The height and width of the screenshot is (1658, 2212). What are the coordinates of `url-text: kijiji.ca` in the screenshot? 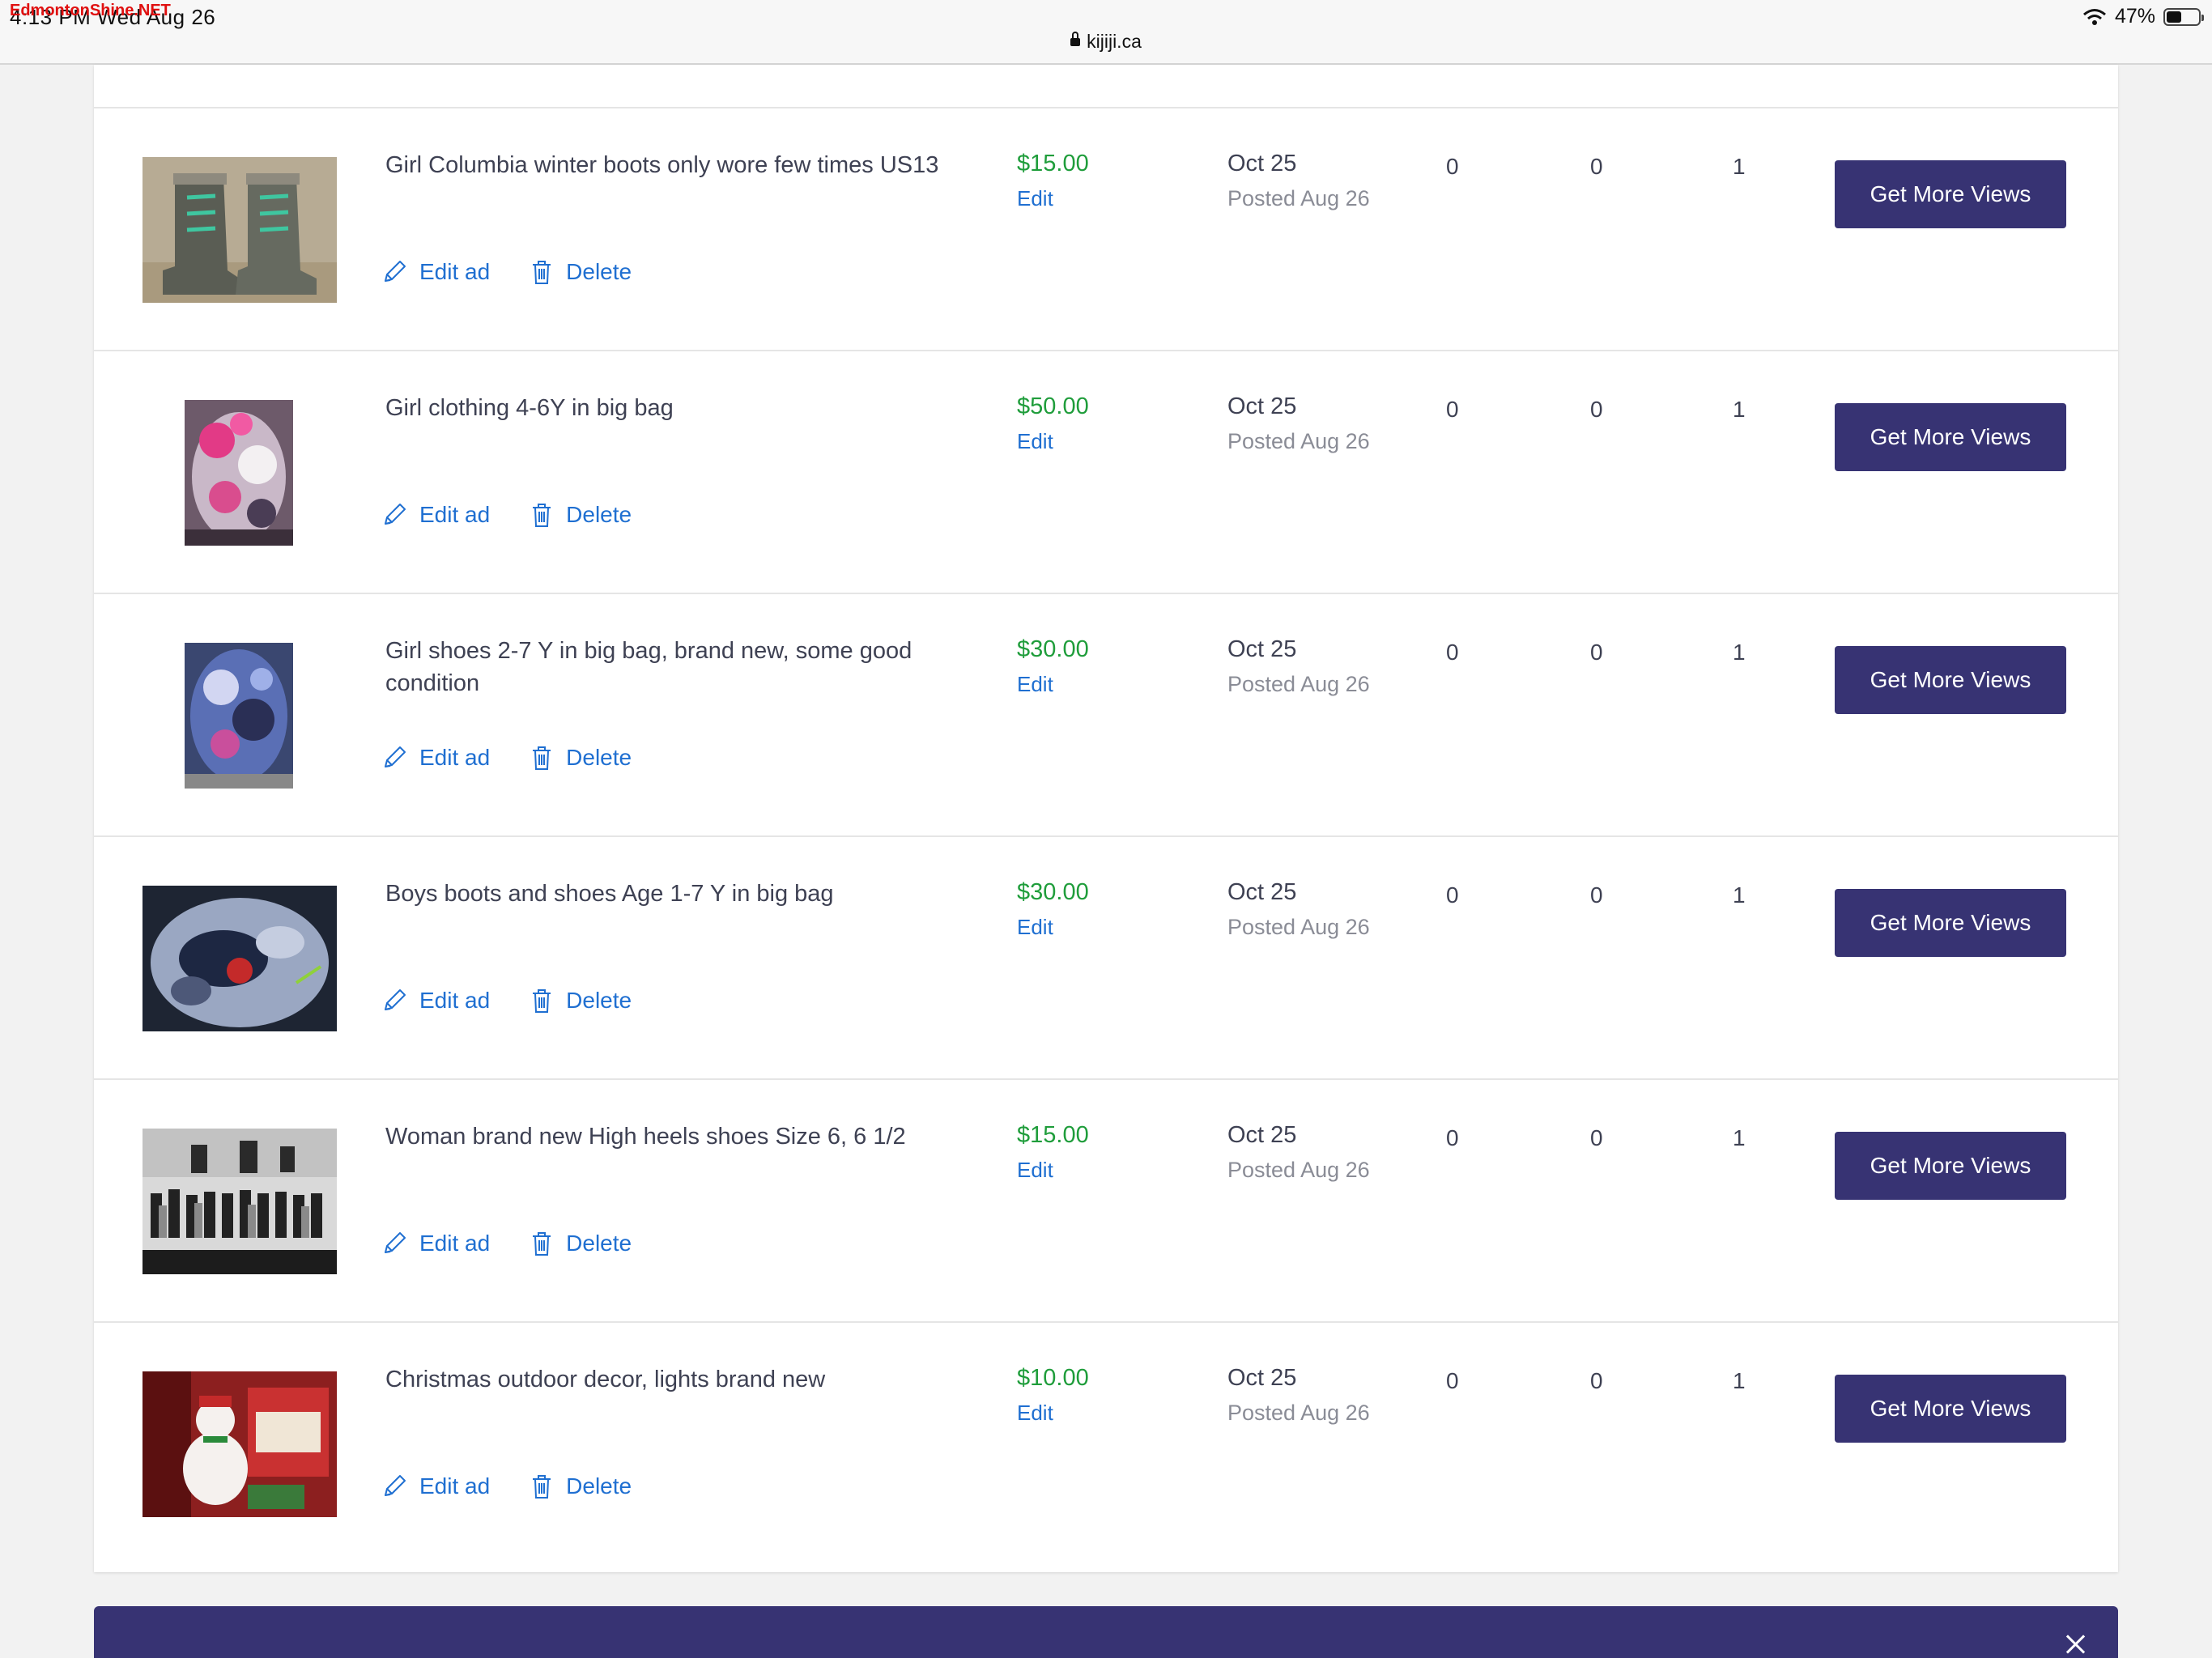 It's located at (1114, 41).